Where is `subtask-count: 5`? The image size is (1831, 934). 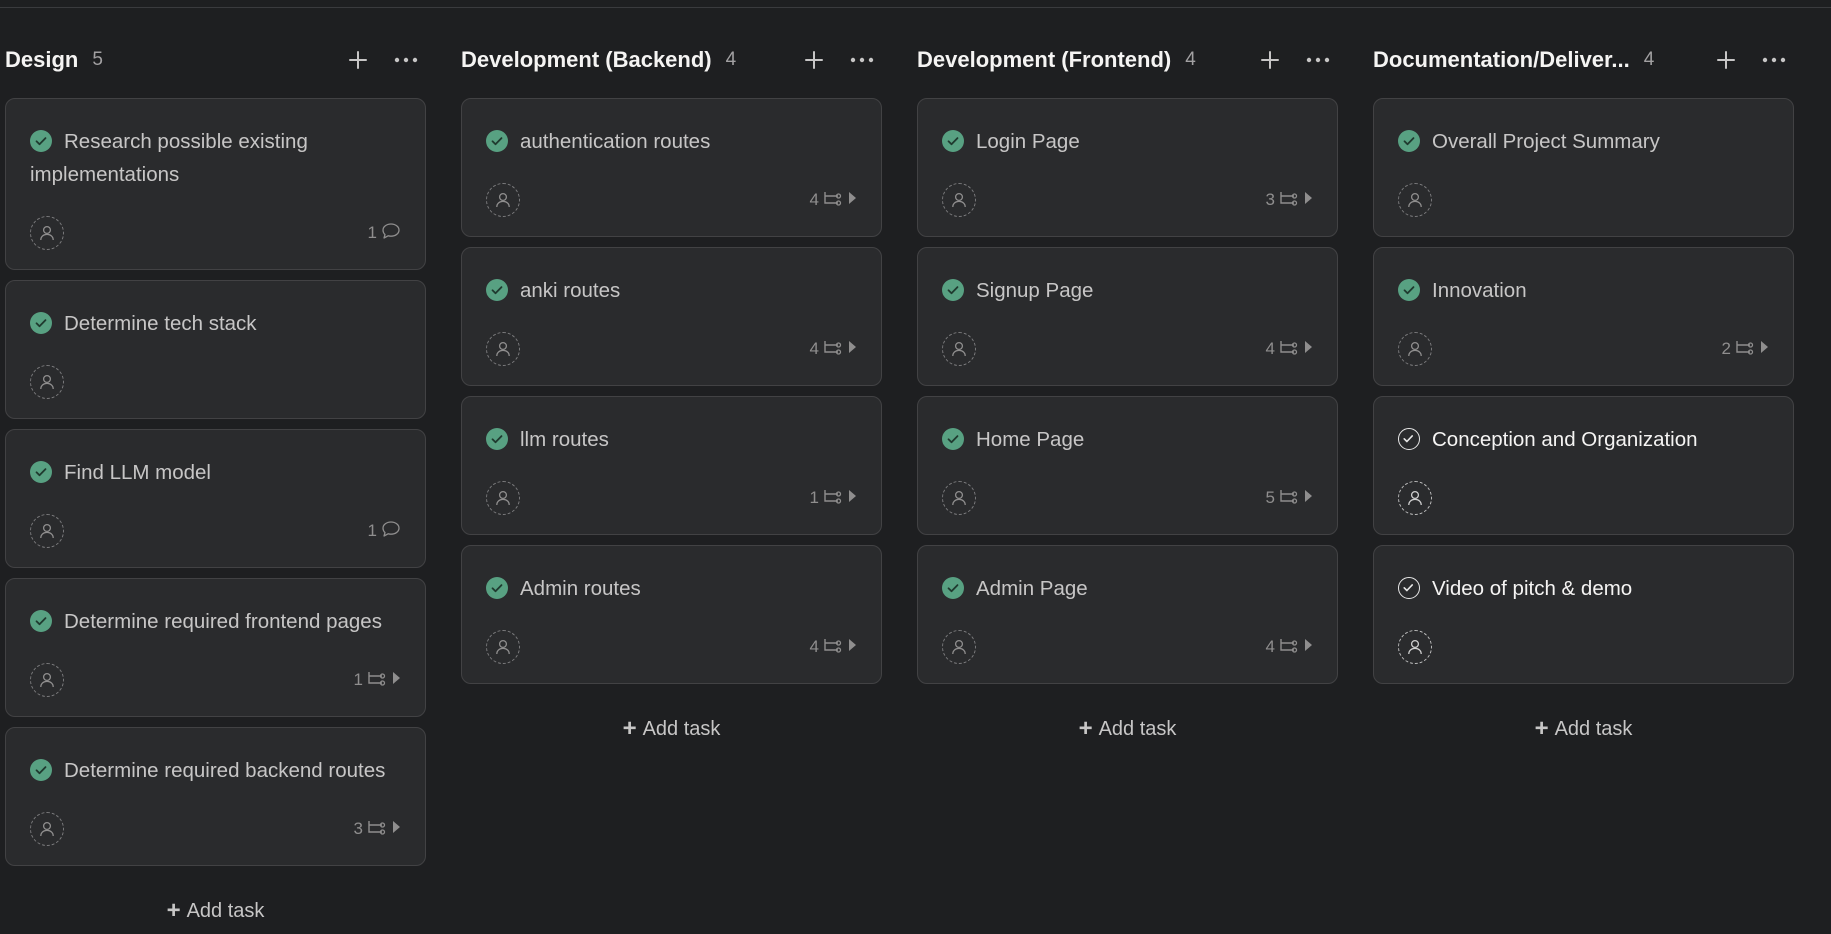 subtask-count: 5 is located at coordinates (1289, 498).